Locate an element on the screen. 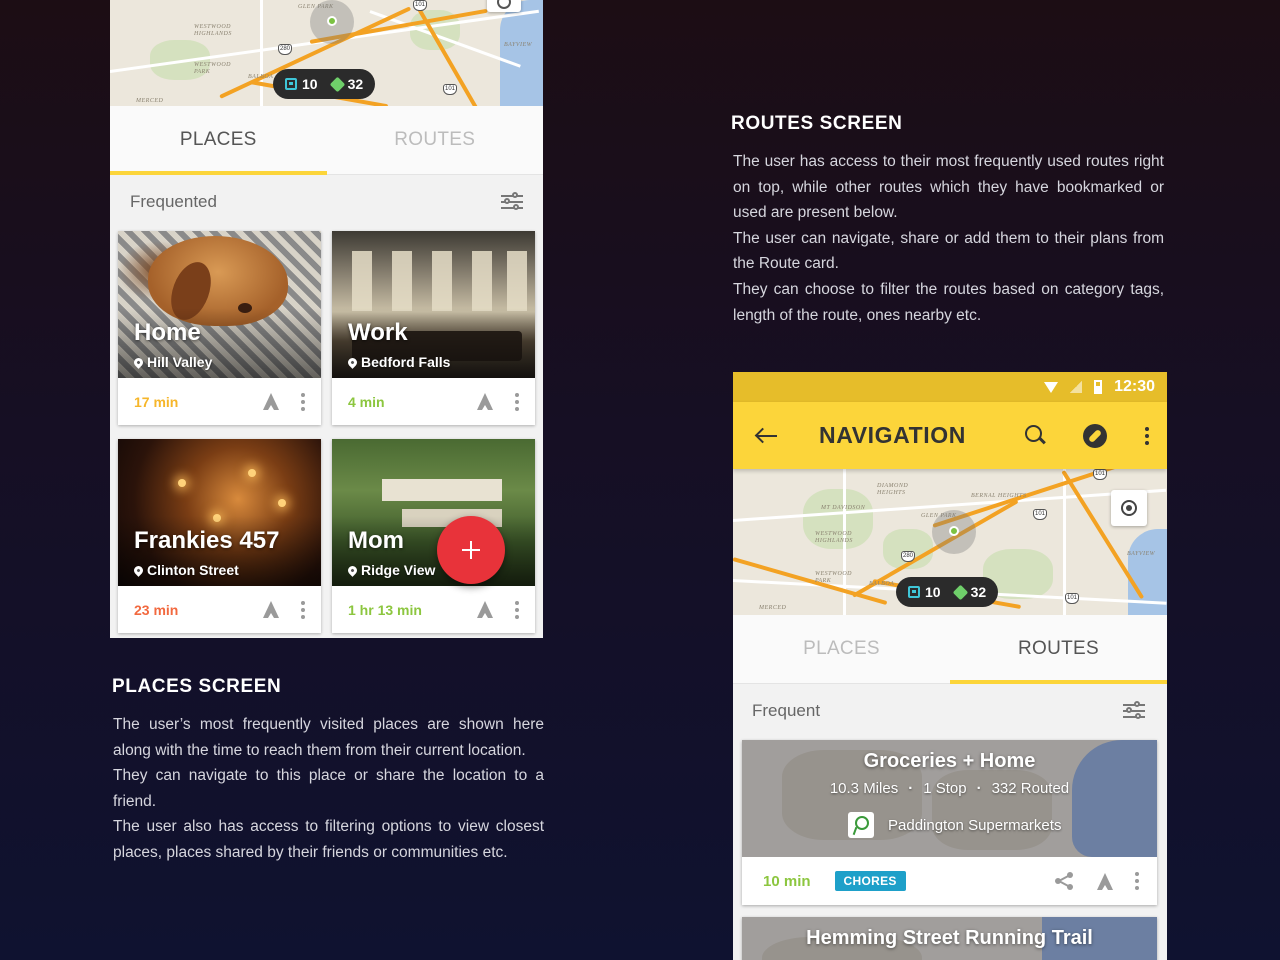 This screenshot has width=1280, height=960. share-icon is located at coordinates (1064, 881).